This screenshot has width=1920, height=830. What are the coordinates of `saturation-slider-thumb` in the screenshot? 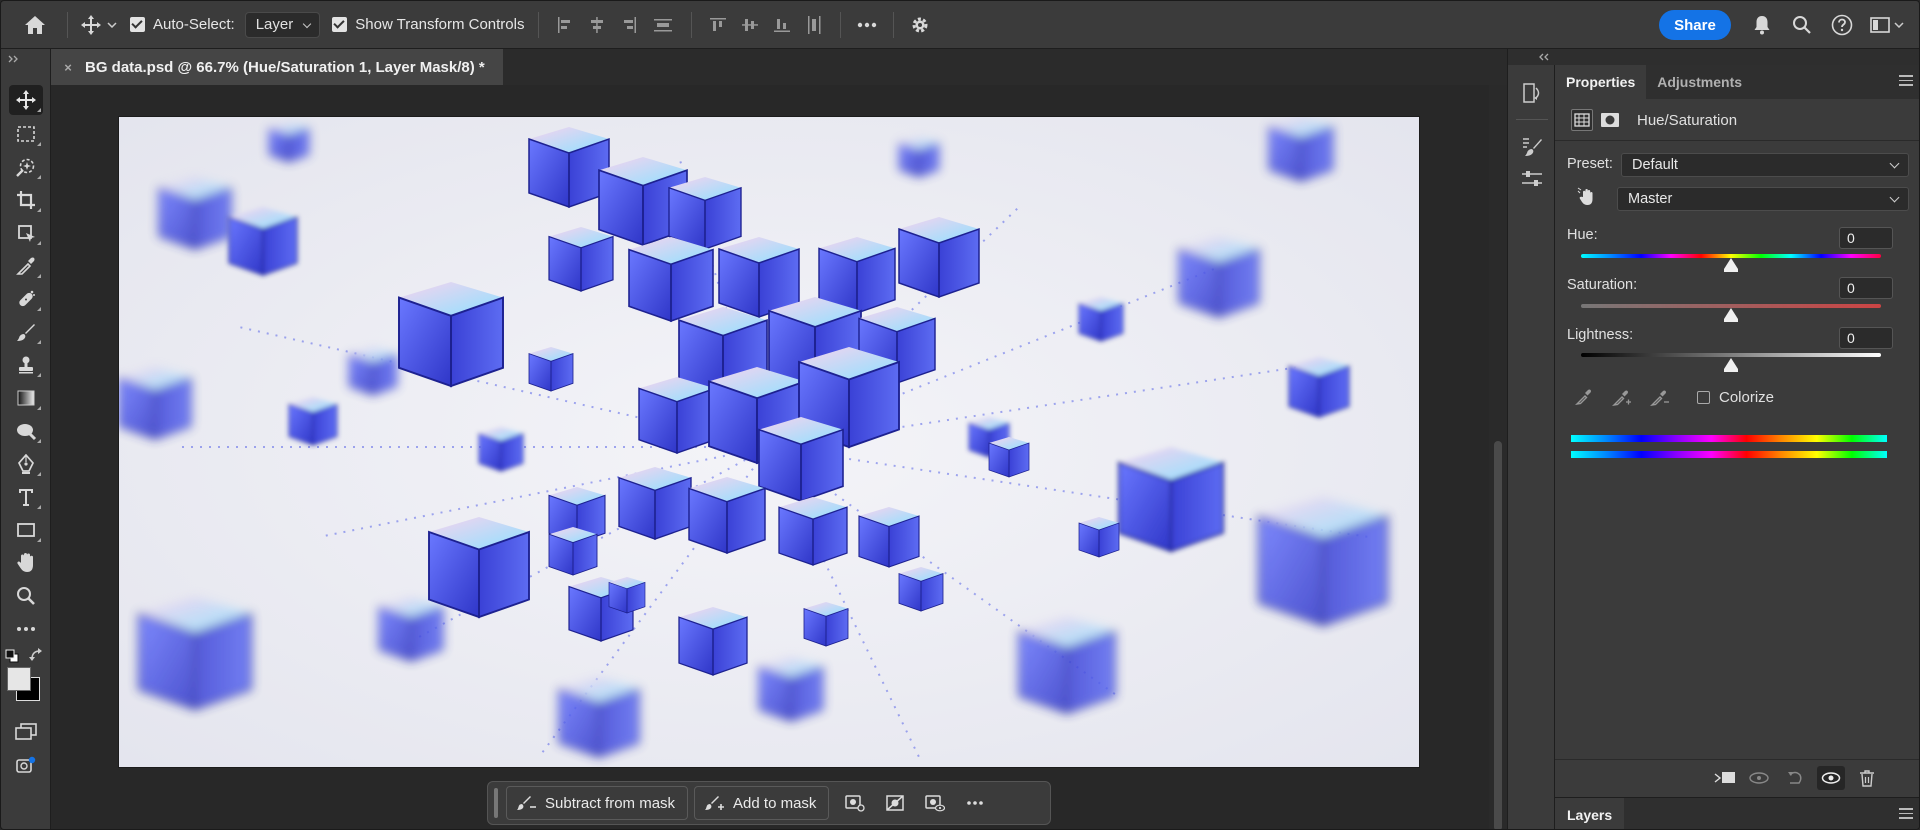 It's located at (1731, 315).